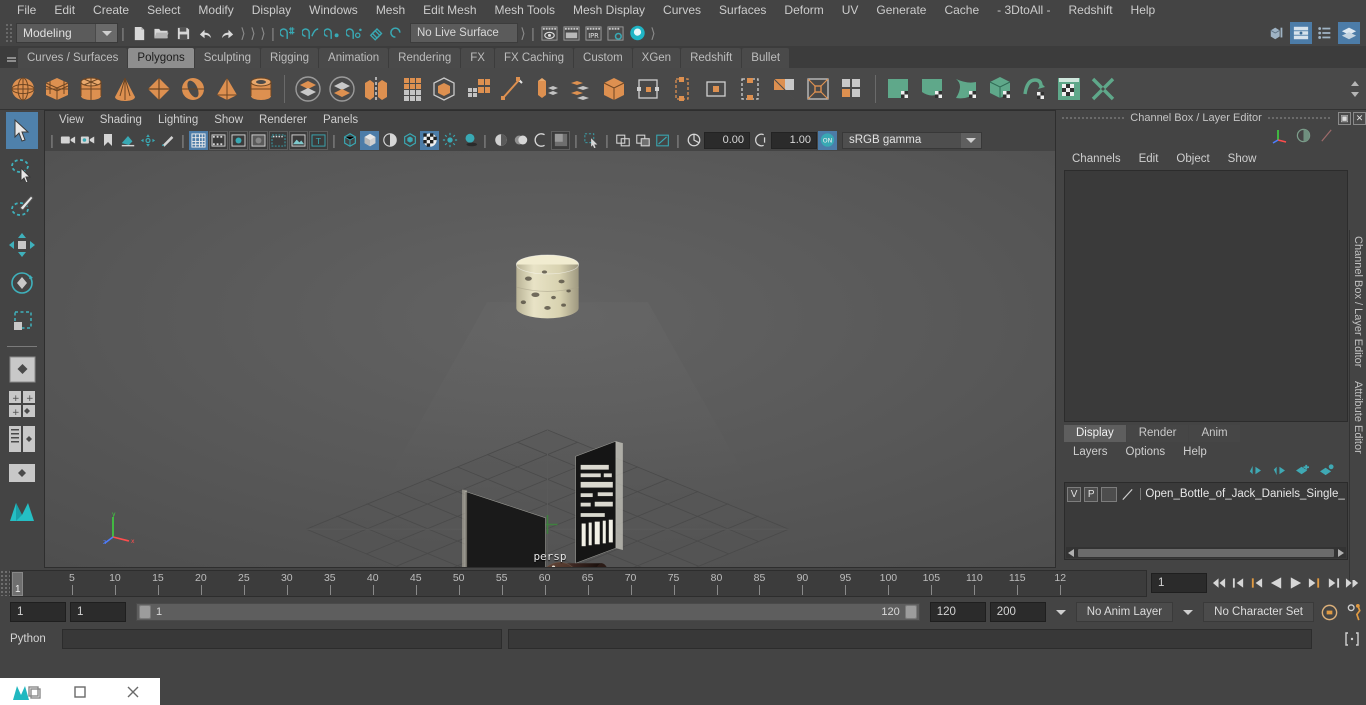 This screenshot has width=1366, height=705. What do you see at coordinates (827, 140) in the screenshot?
I see `color-management-toggle-icon: ON` at bounding box center [827, 140].